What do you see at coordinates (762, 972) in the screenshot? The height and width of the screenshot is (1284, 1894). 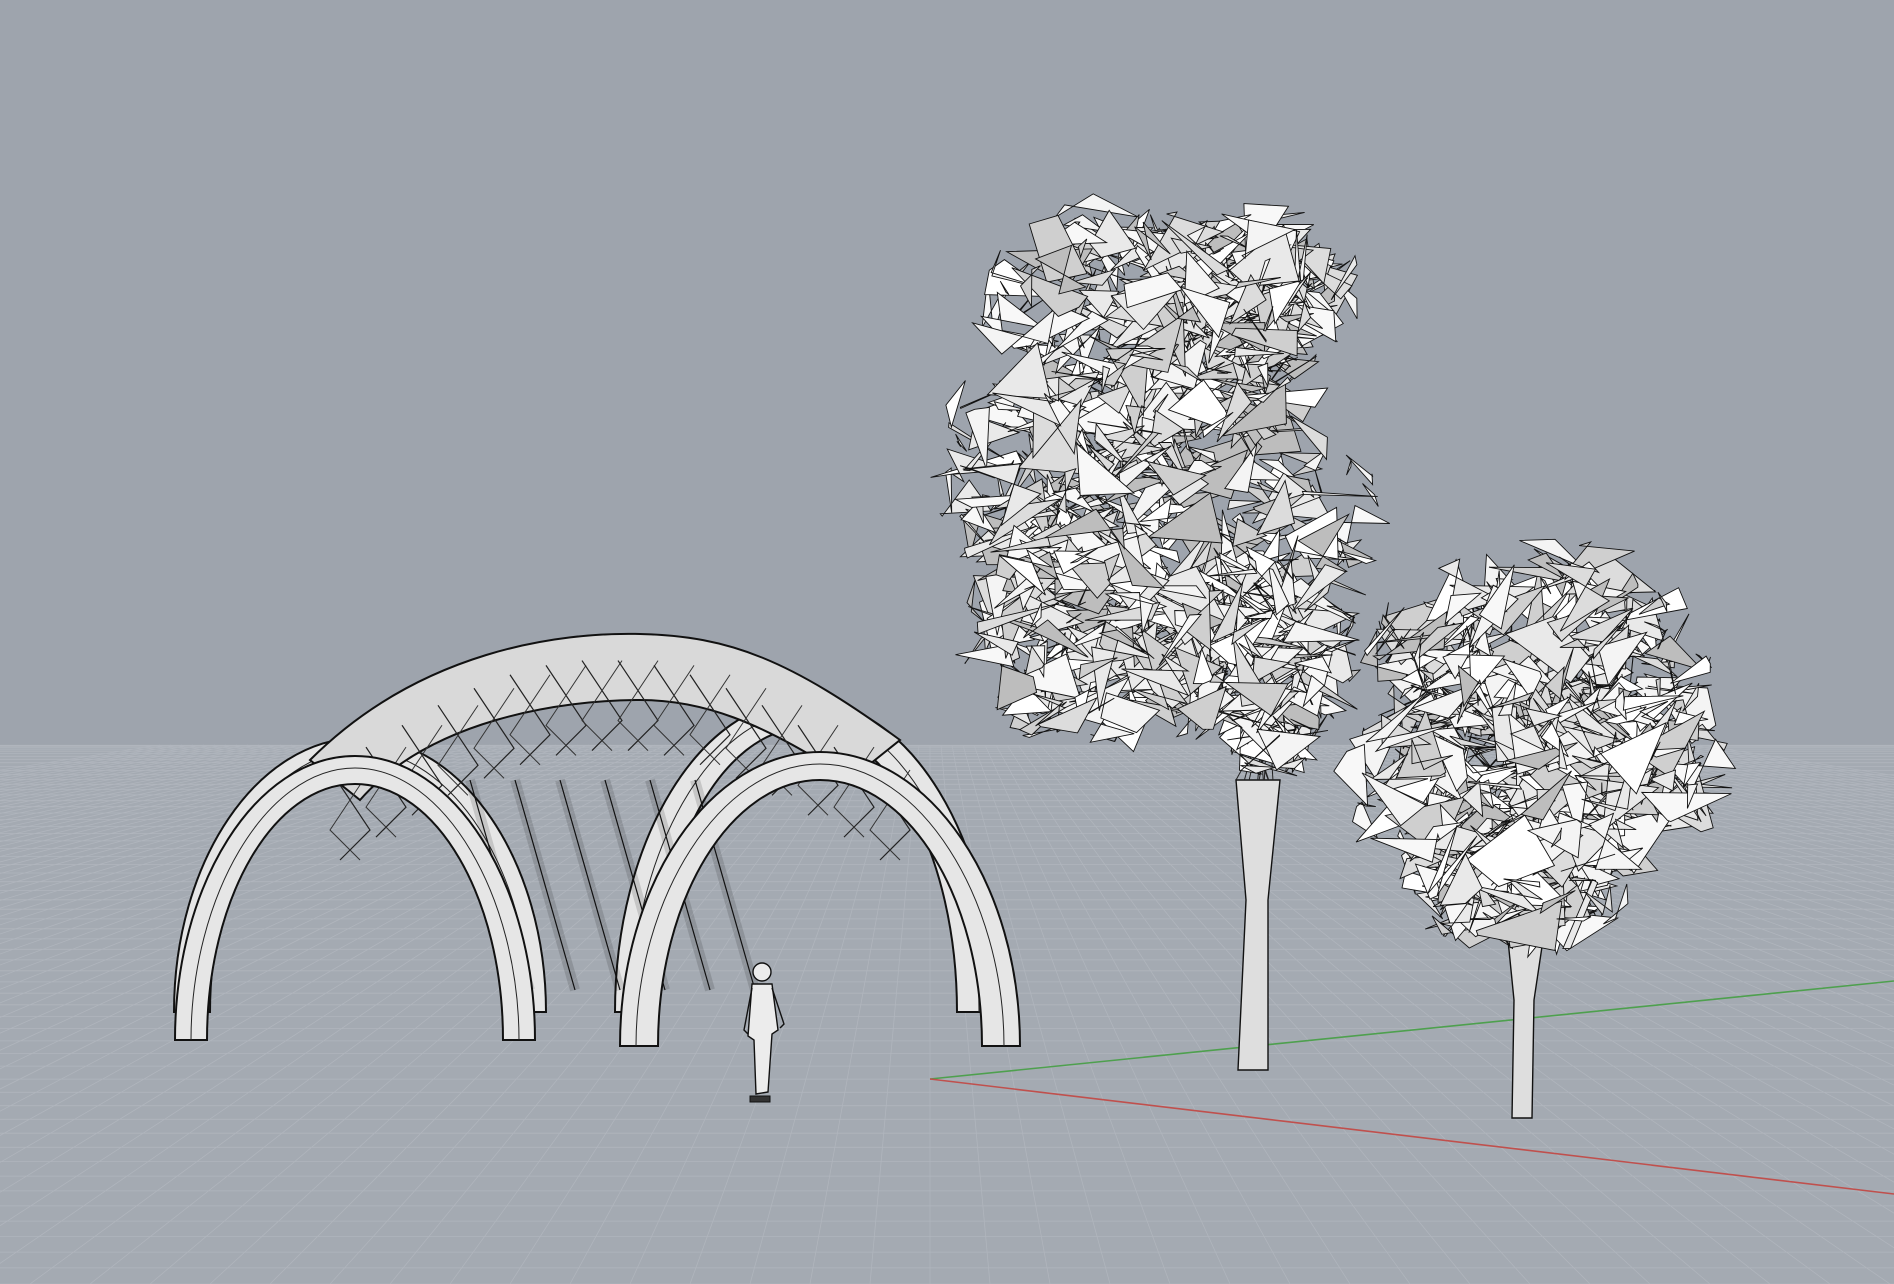 I see `head` at bounding box center [762, 972].